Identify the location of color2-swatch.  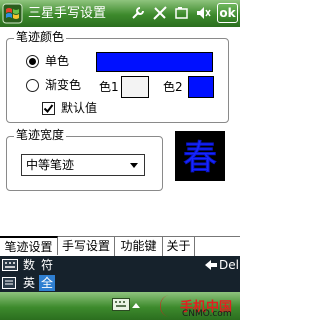
(201, 87).